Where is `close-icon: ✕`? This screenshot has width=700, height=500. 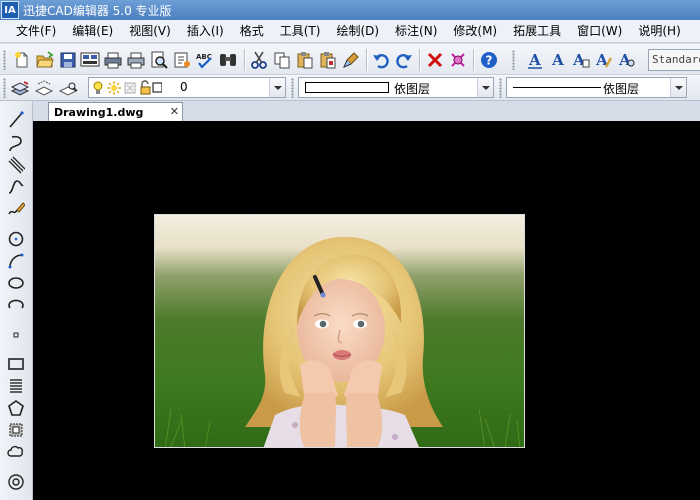
close-icon: ✕ is located at coordinates (174, 111).